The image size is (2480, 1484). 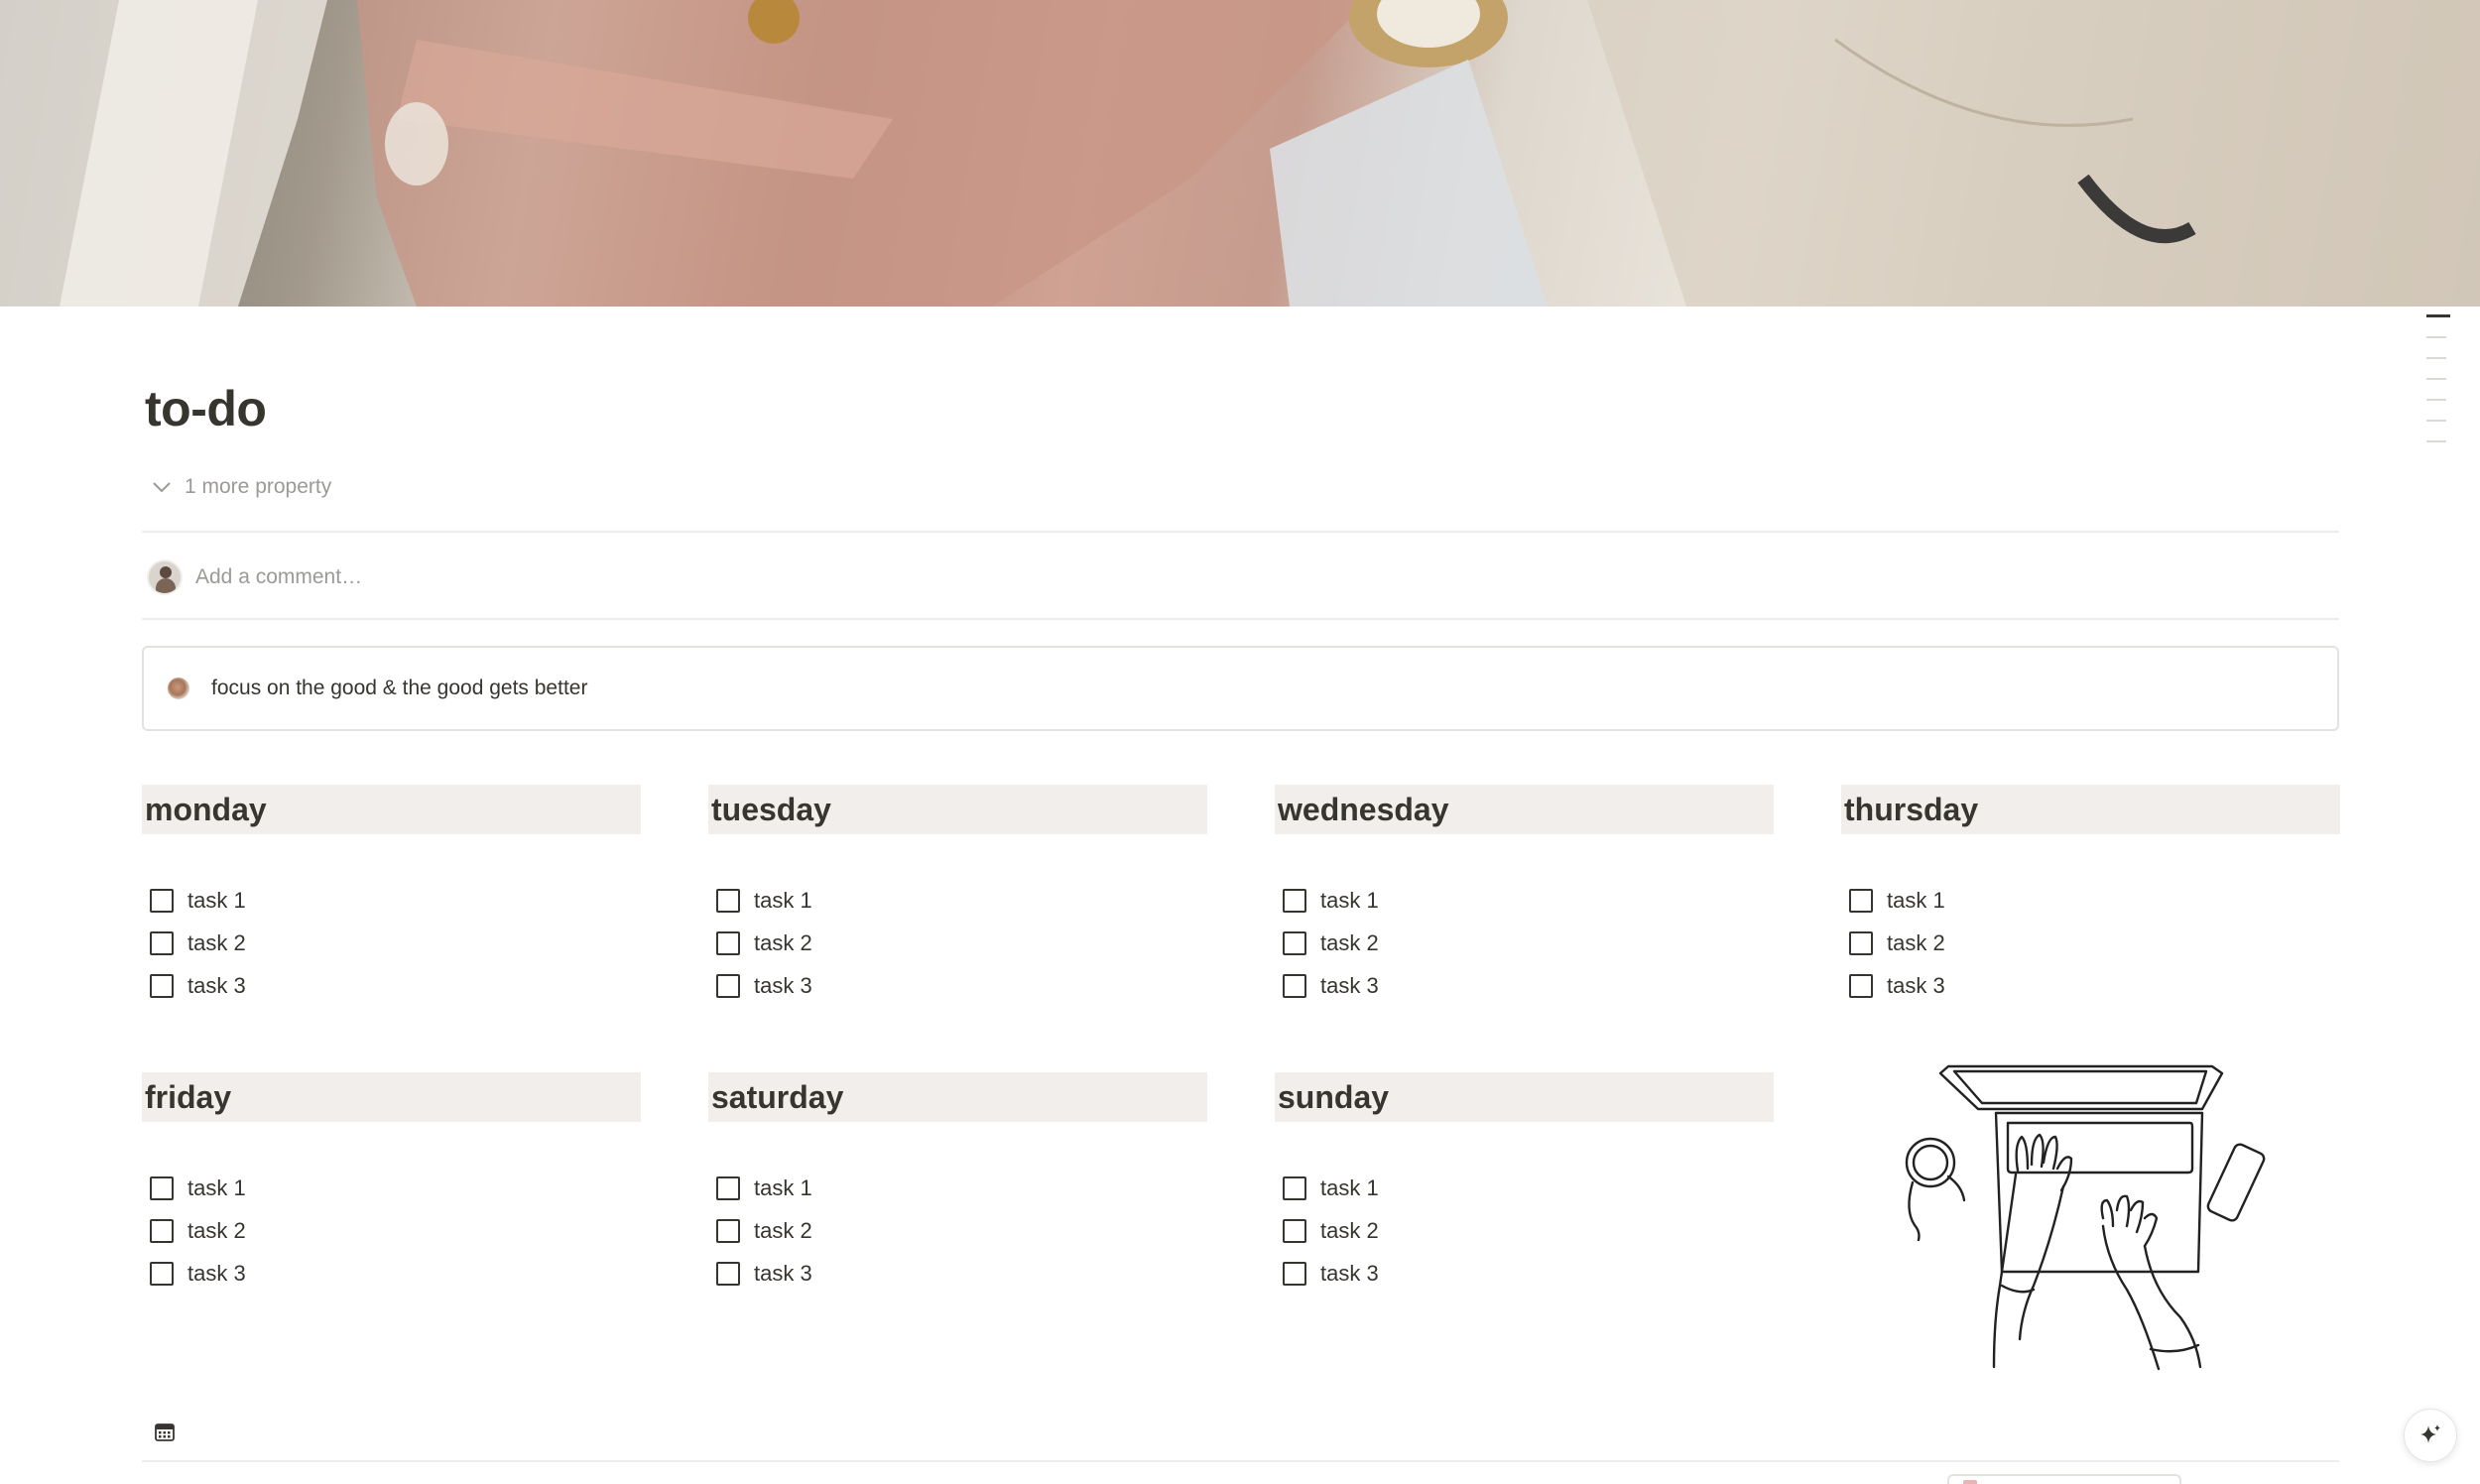 What do you see at coordinates (1528, 1230) in the screenshot?
I see `todo-item: task 2` at bounding box center [1528, 1230].